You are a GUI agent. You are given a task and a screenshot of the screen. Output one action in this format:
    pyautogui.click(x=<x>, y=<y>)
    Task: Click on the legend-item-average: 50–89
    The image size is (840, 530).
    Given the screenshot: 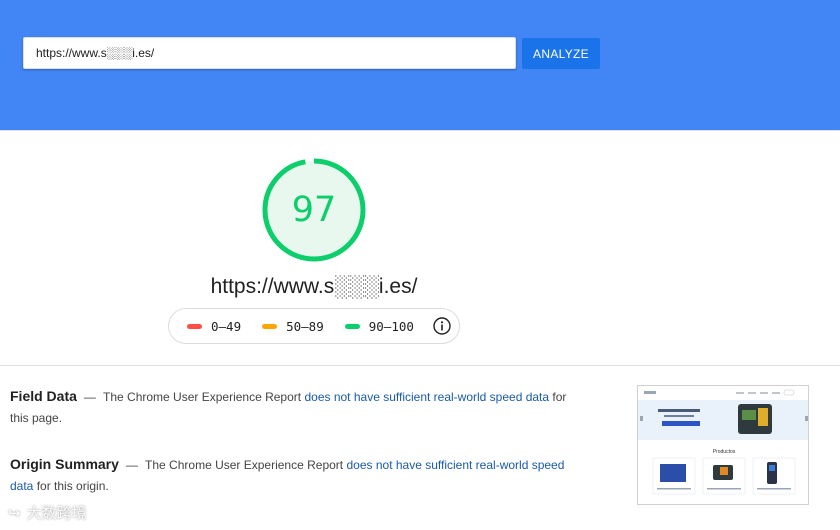 What is the action you would take?
    pyautogui.click(x=293, y=326)
    